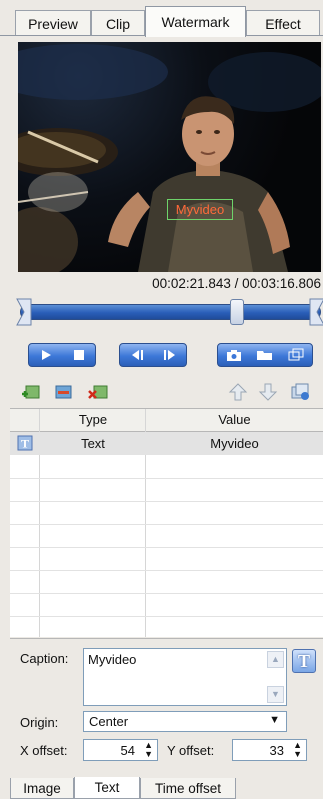  What do you see at coordinates (234, 419) in the screenshot?
I see `column-header-value: Value` at bounding box center [234, 419].